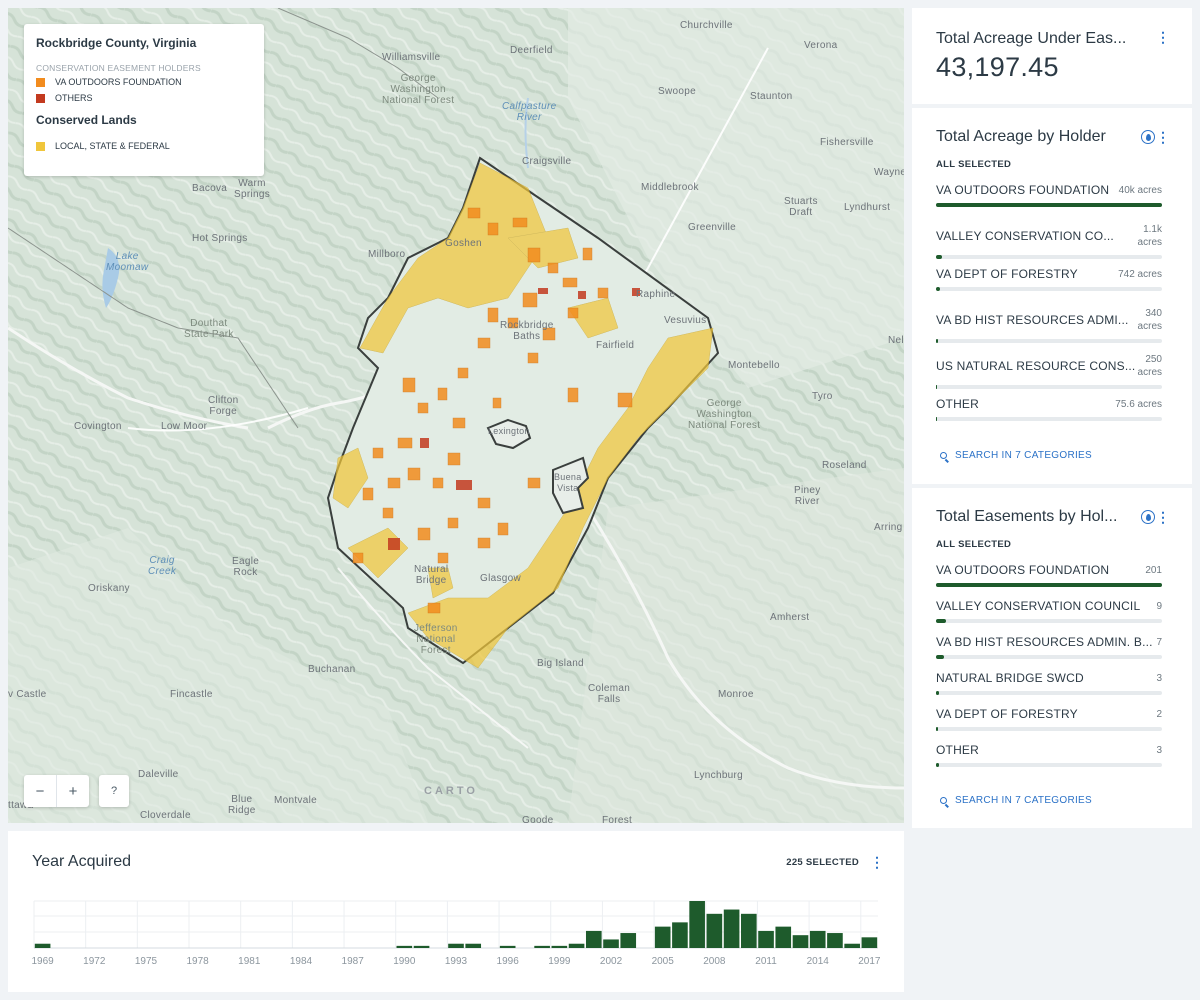 This screenshot has width=1200, height=1000. What do you see at coordinates (527, 331) in the screenshot?
I see `map-label: Rockbridge Baths` at bounding box center [527, 331].